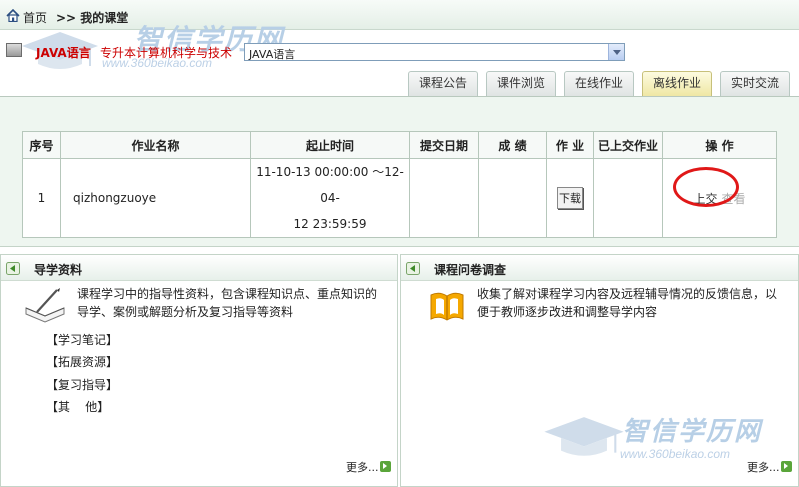 Image resolution: width=799 pixels, height=487 pixels. I want to click on col-homework-header: 作 业, so click(570, 145).